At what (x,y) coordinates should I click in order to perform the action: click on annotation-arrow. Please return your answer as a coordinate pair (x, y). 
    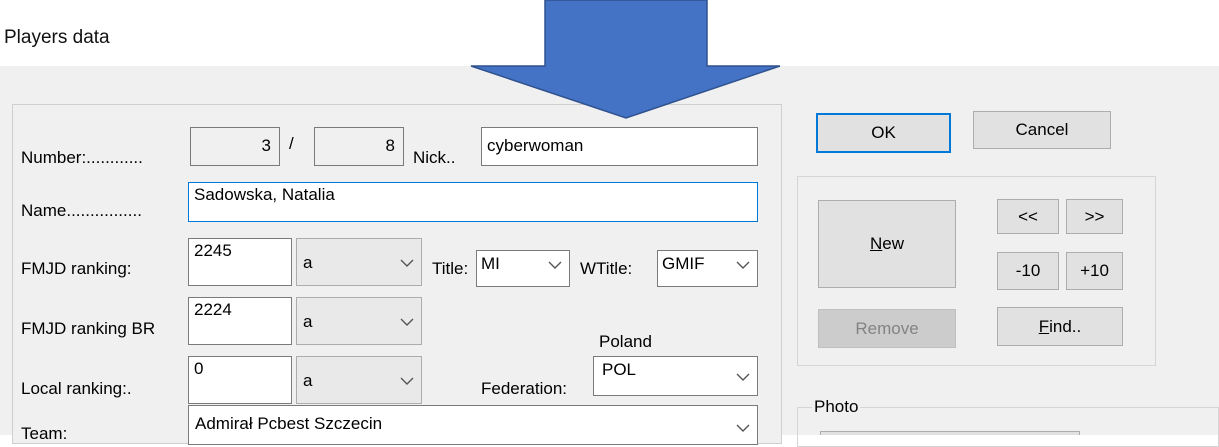
    Looking at the image, I should click on (625, 59).